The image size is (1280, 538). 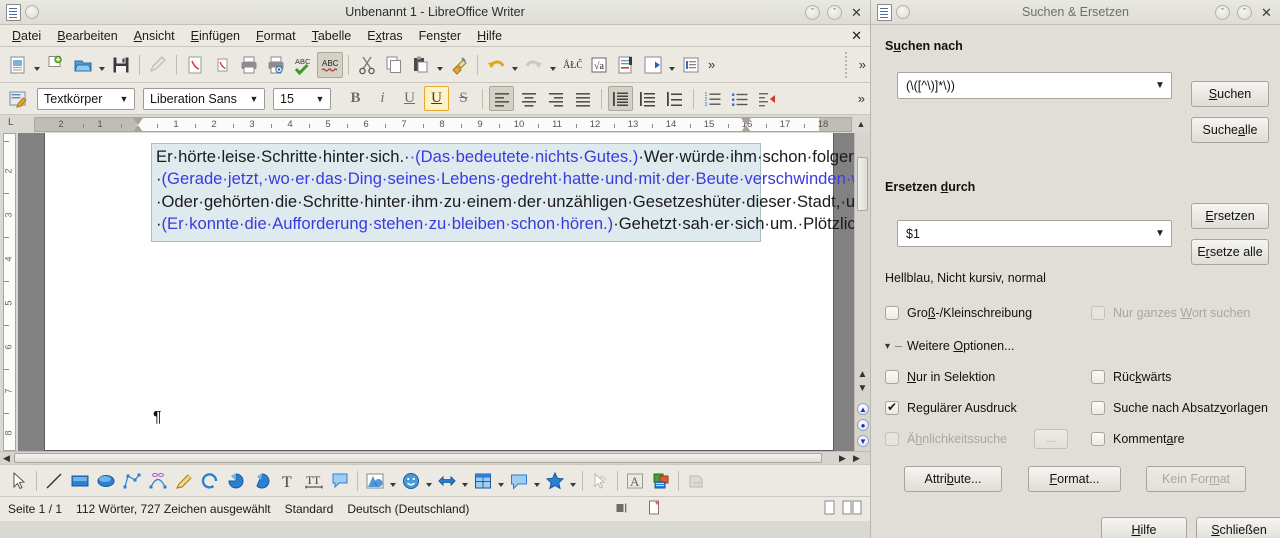 I want to click on status-page-style: Standard, so click(x=309, y=509).